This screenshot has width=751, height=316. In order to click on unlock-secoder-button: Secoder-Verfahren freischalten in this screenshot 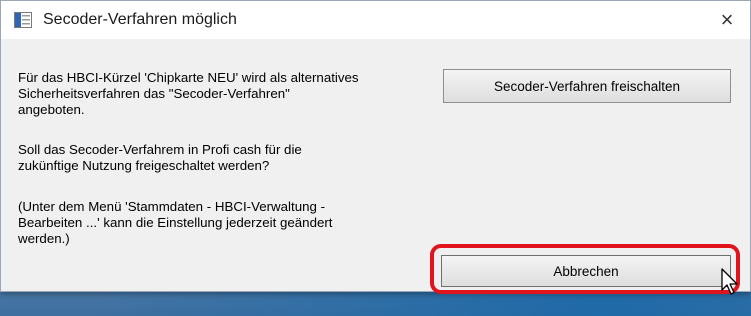, I will do `click(587, 86)`.